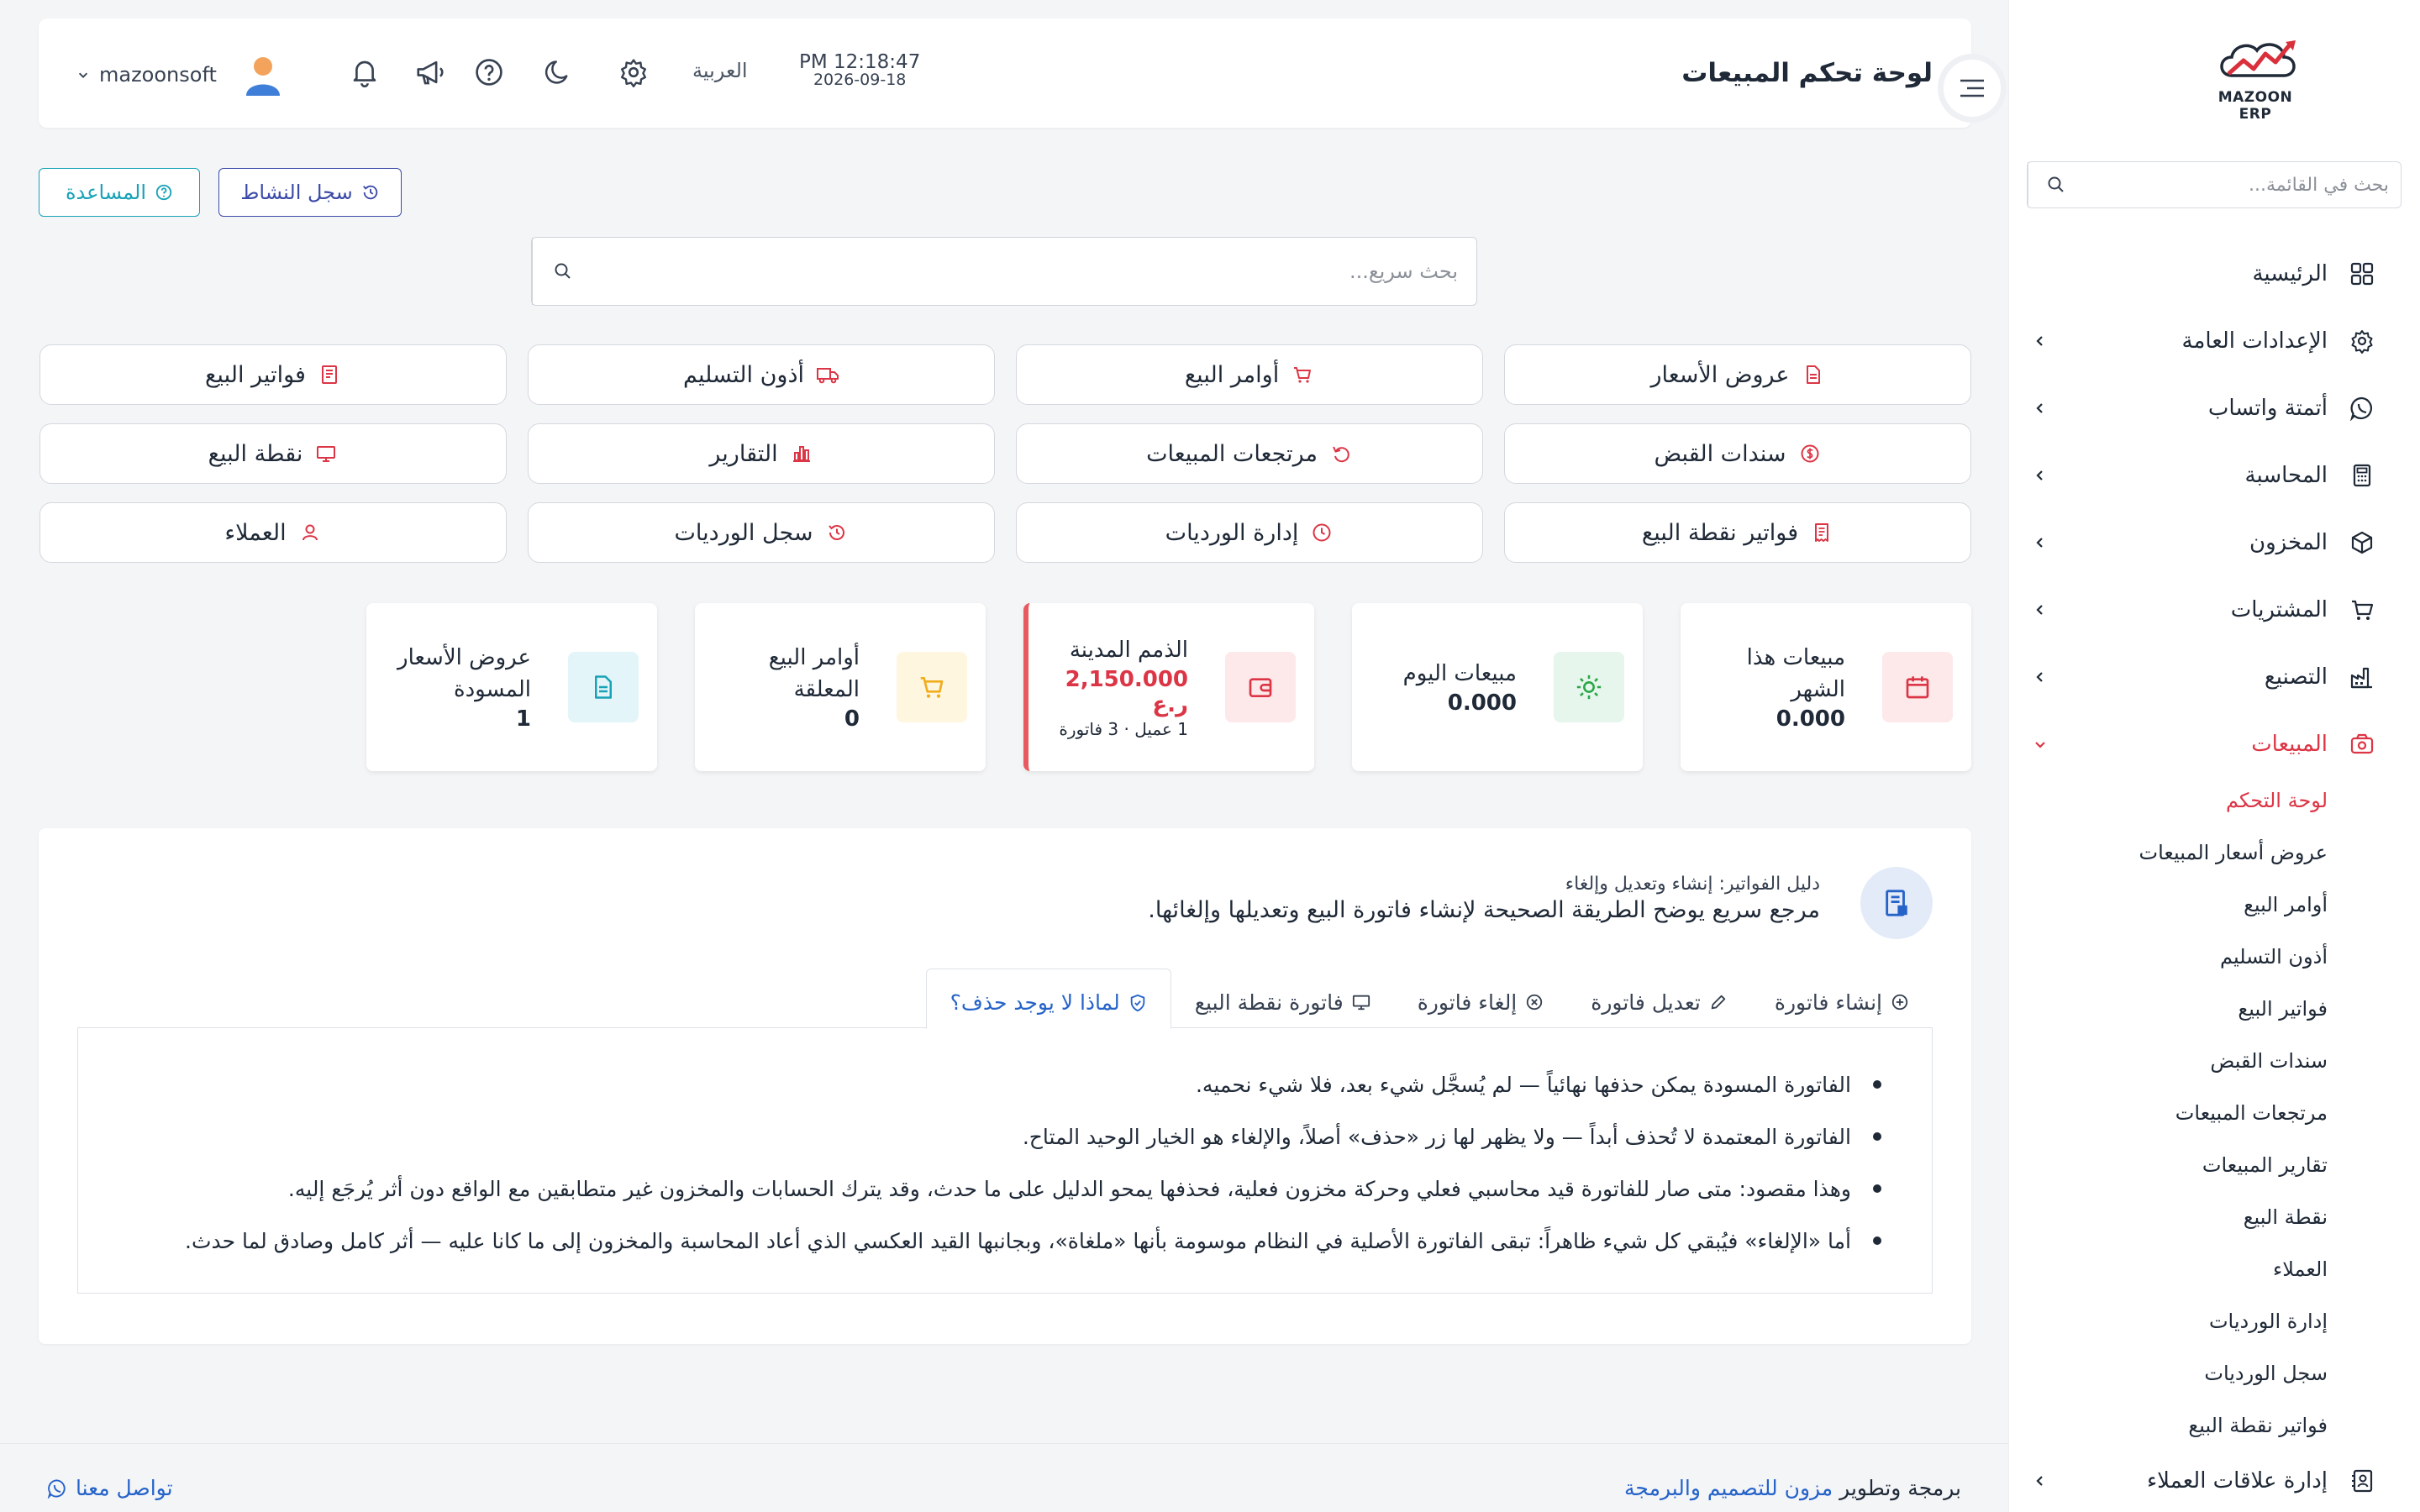  I want to click on grid-icon, so click(2362, 274).